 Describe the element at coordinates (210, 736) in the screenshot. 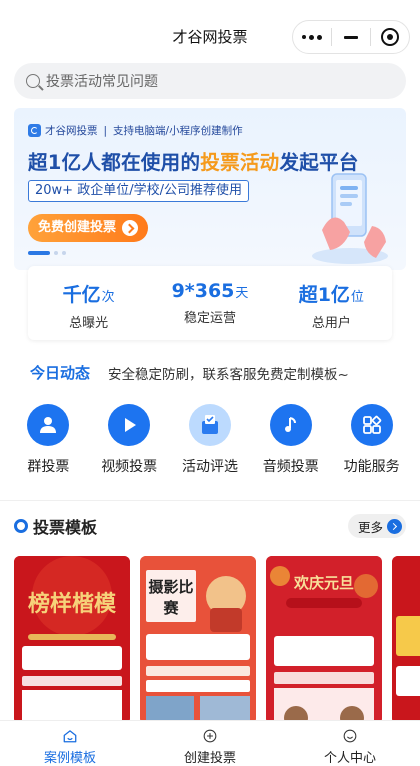

I see `plus-circle-icon` at that location.